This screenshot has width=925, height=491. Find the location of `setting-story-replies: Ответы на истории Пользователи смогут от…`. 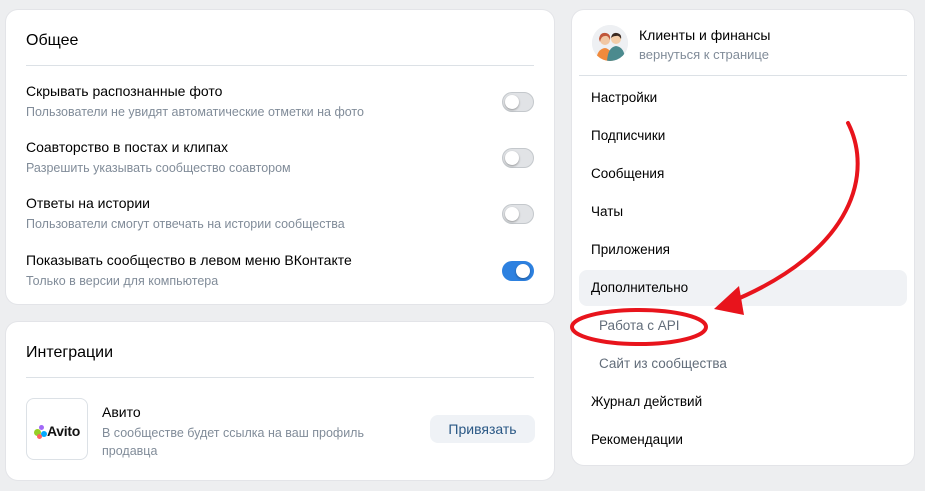

setting-story-replies: Ответы на истории Пользователи смогут от… is located at coordinates (280, 215).